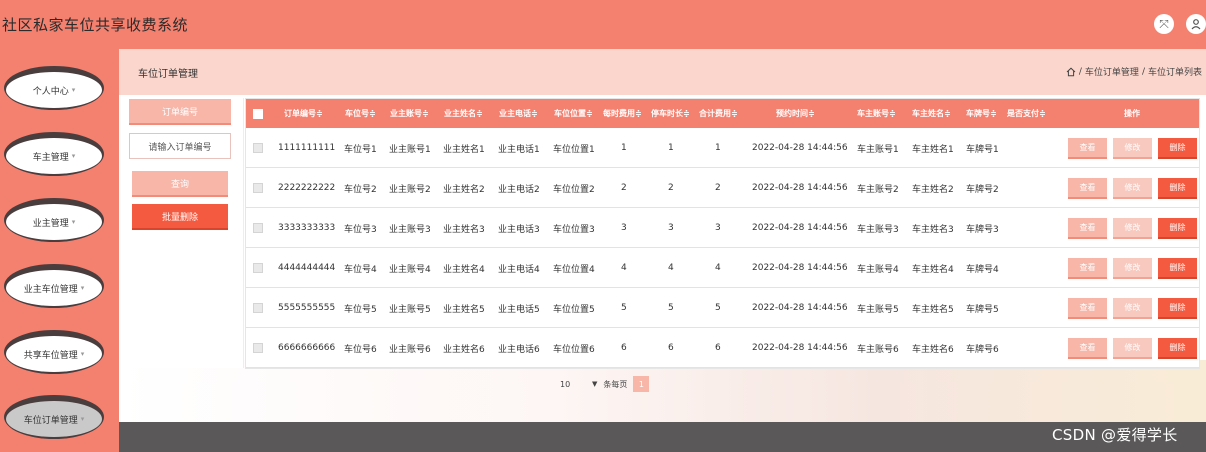  What do you see at coordinates (180, 146) in the screenshot?
I see `order-number-input: 请输入订单编号` at bounding box center [180, 146].